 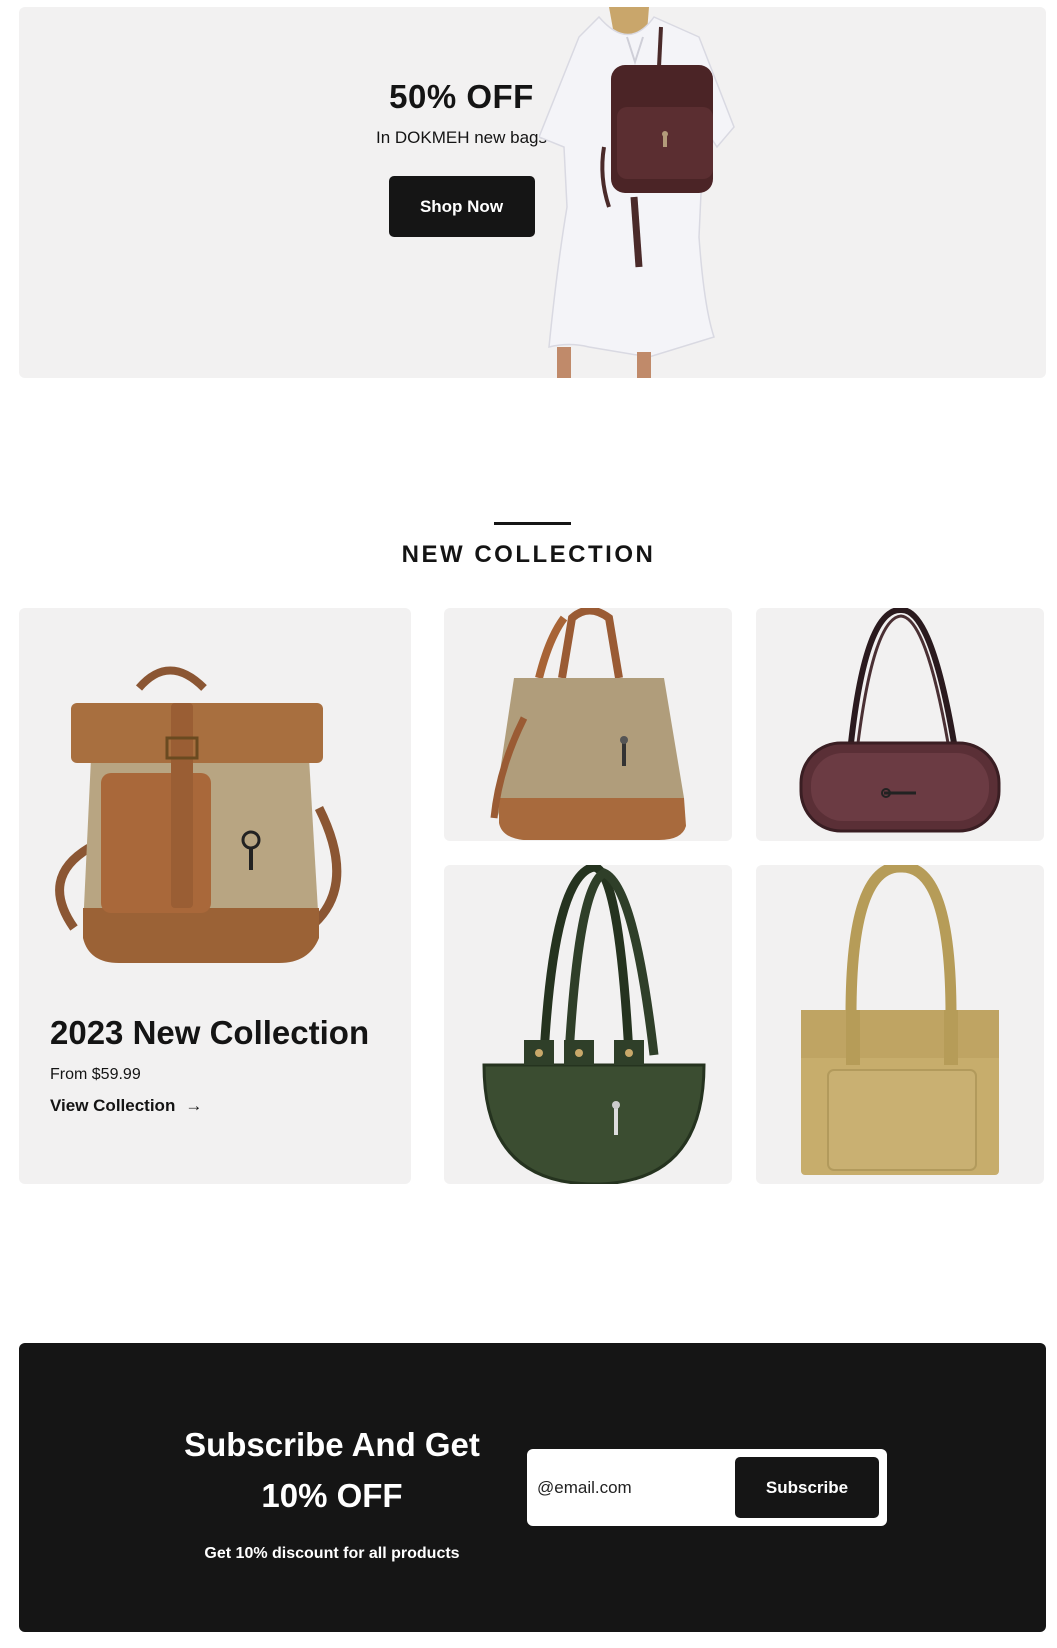 I want to click on subscribe-title: Subscribe And Get 10% OFF, so click(x=332, y=1470).